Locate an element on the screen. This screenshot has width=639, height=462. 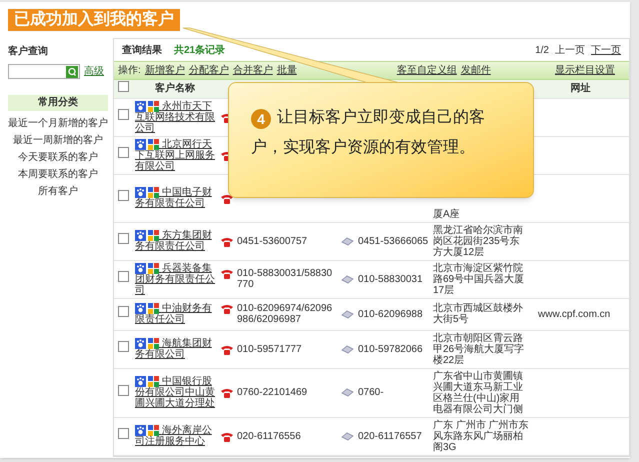
category-link: 最近一个月新增的客户 is located at coordinates (58, 124).